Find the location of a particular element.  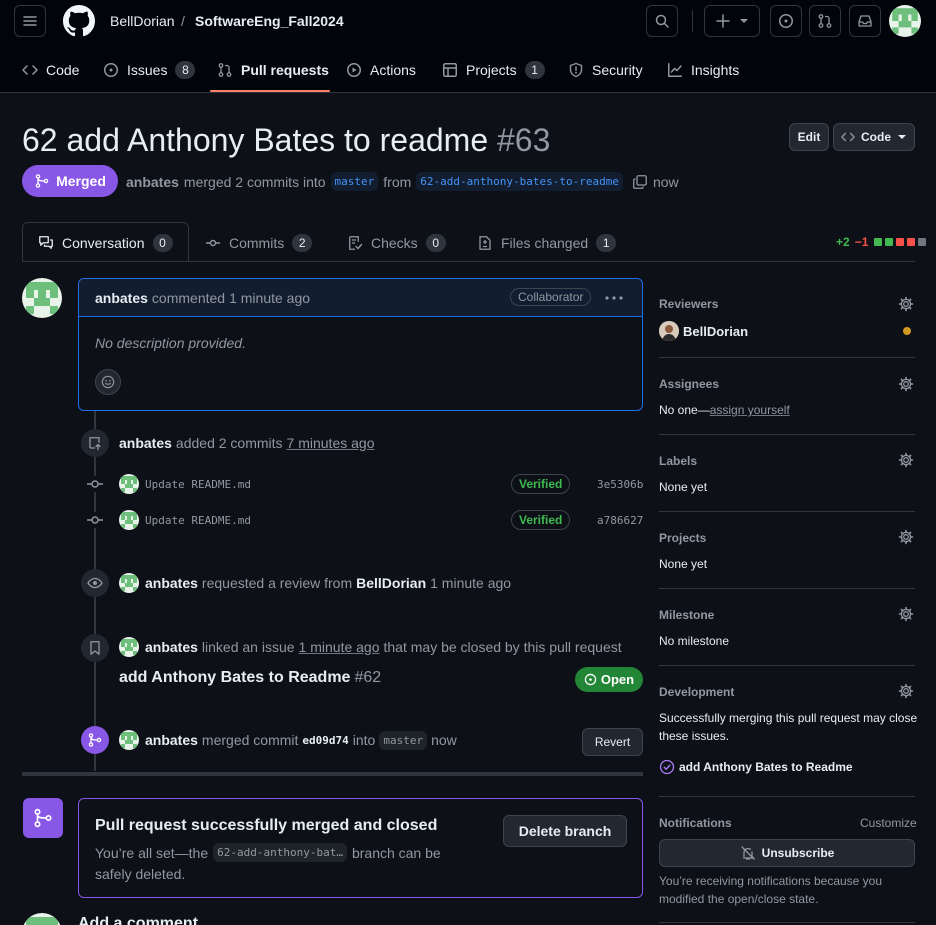

unsubscribe-button: Unsubscribe is located at coordinates (787, 853).